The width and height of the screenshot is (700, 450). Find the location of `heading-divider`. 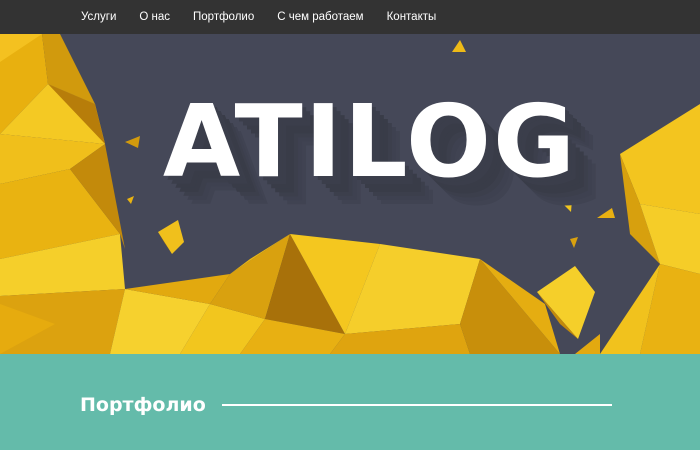

heading-divider is located at coordinates (417, 405).